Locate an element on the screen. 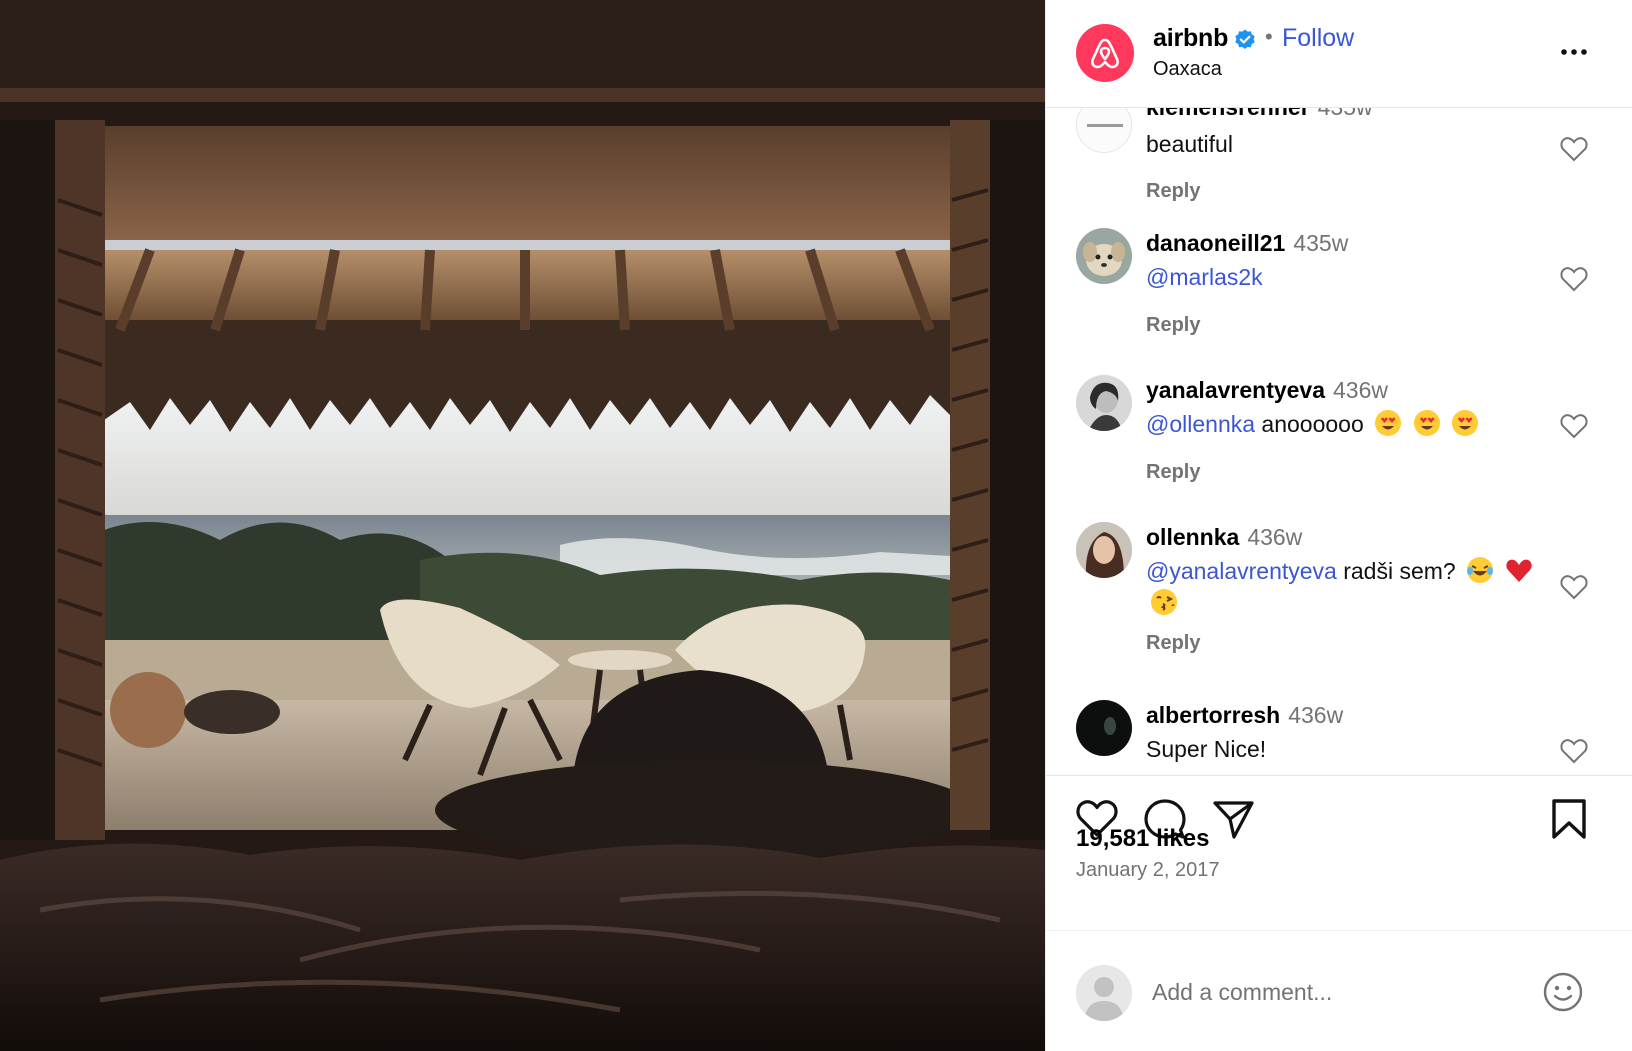  add-comment-input is located at coordinates (1332, 992).